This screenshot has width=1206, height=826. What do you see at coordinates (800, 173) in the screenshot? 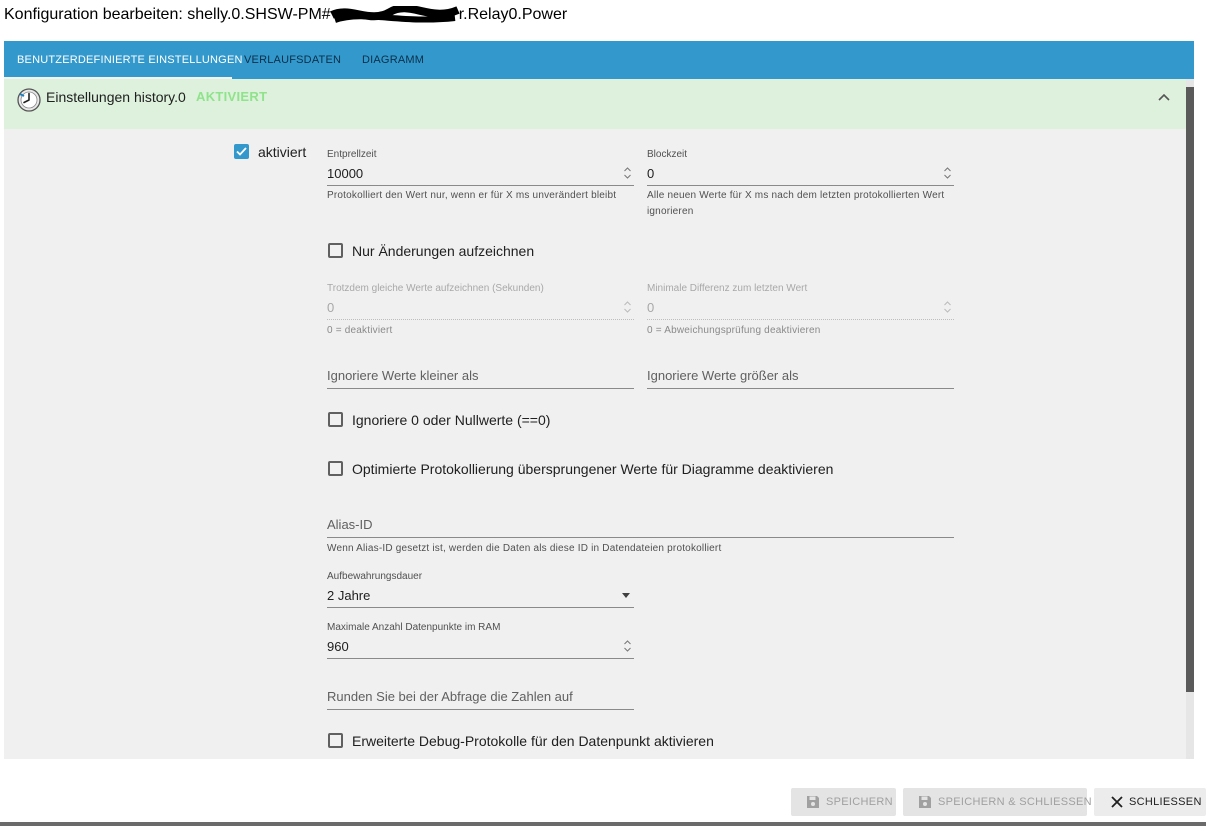
I see `blocktime-field: 0` at bounding box center [800, 173].